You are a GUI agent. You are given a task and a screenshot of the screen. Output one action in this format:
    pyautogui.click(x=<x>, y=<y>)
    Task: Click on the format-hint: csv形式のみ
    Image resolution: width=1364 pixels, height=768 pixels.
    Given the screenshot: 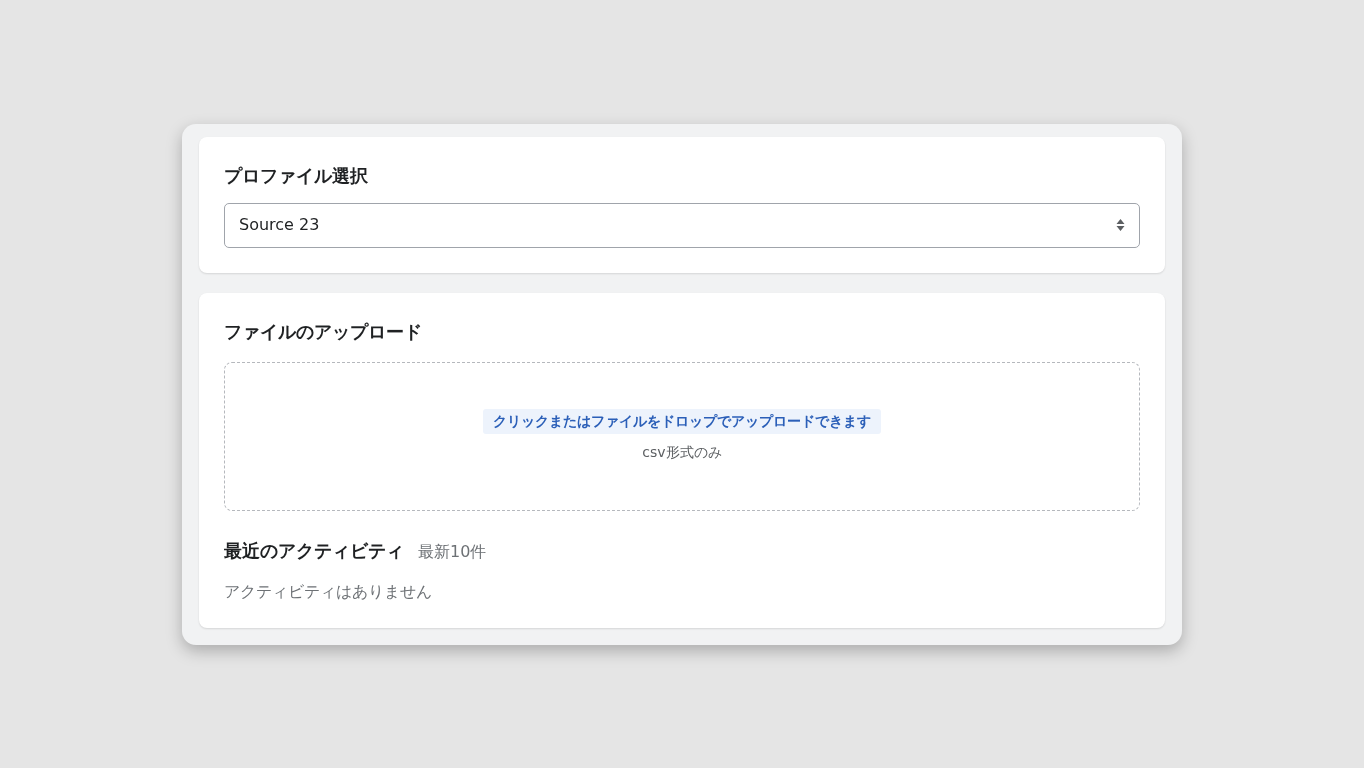 What is the action you would take?
    pyautogui.click(x=682, y=452)
    